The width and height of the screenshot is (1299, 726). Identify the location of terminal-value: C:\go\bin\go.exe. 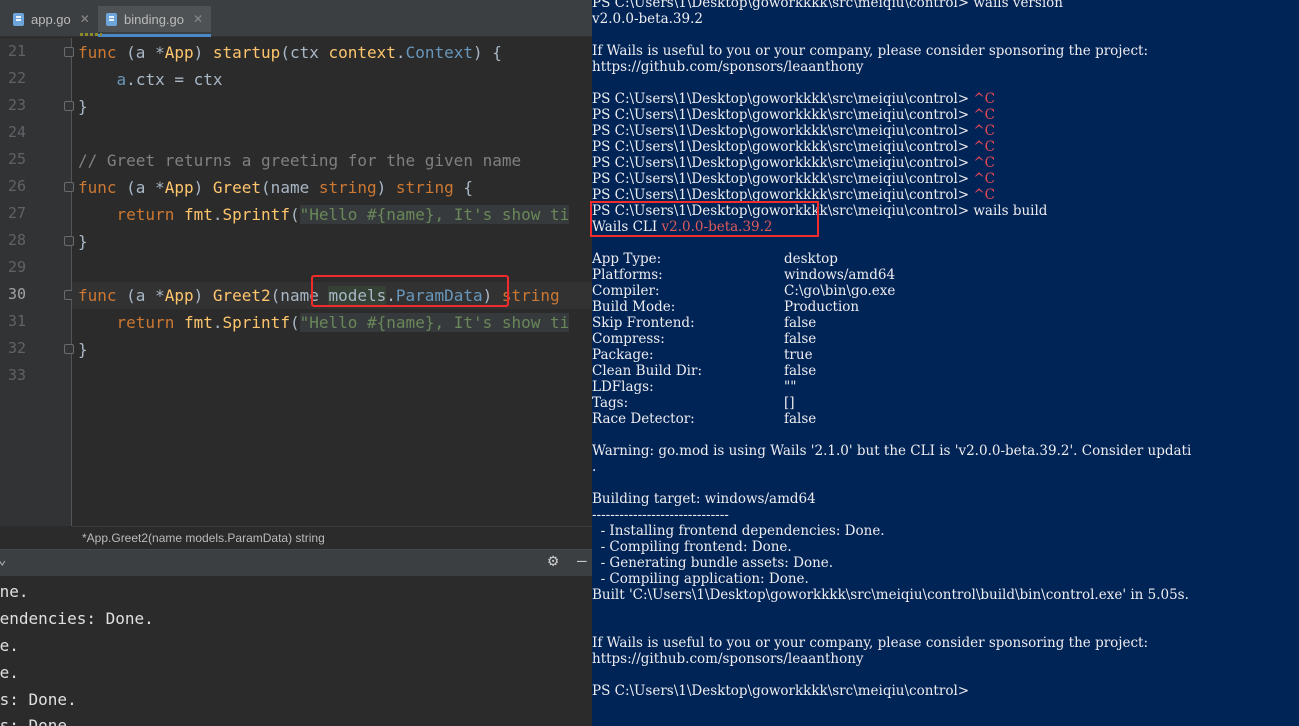
(840, 291).